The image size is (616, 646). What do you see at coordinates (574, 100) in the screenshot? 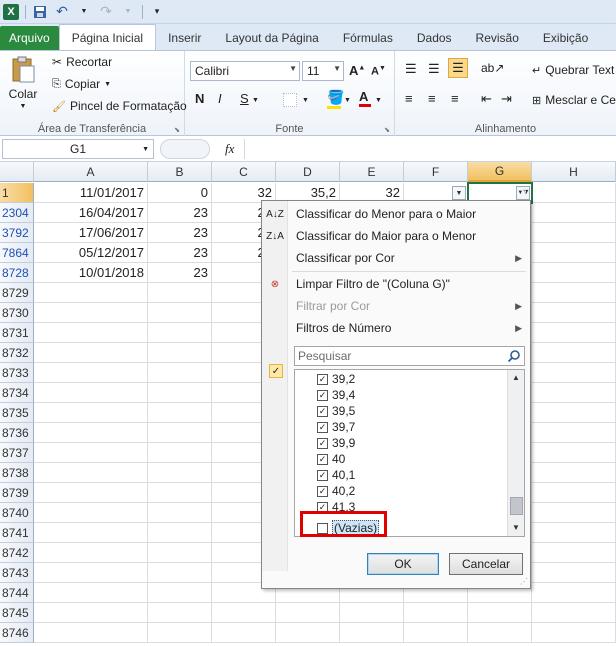
I see `merge-center-button: ⊞ Mesclar e Ce` at bounding box center [574, 100].